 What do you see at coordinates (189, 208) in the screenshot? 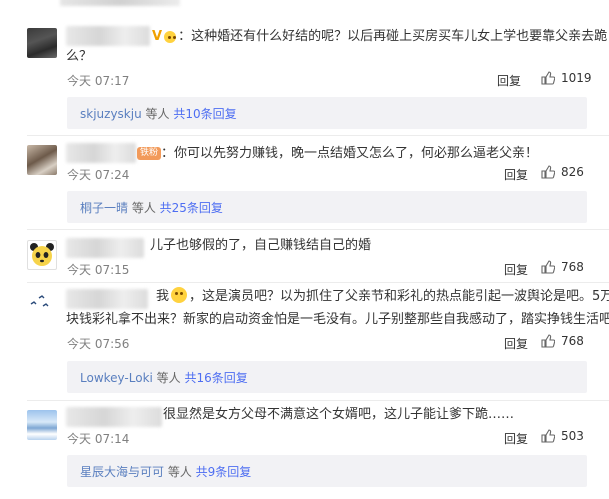
I see `sub-reply-count: 共25条回复` at bounding box center [189, 208].